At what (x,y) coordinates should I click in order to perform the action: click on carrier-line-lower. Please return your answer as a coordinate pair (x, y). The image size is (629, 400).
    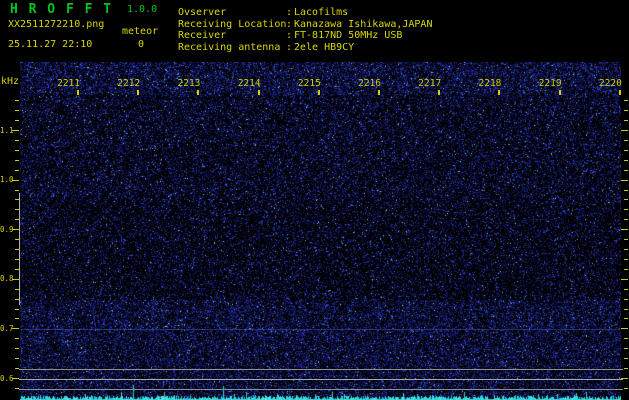
    Looking at the image, I should click on (321, 389).